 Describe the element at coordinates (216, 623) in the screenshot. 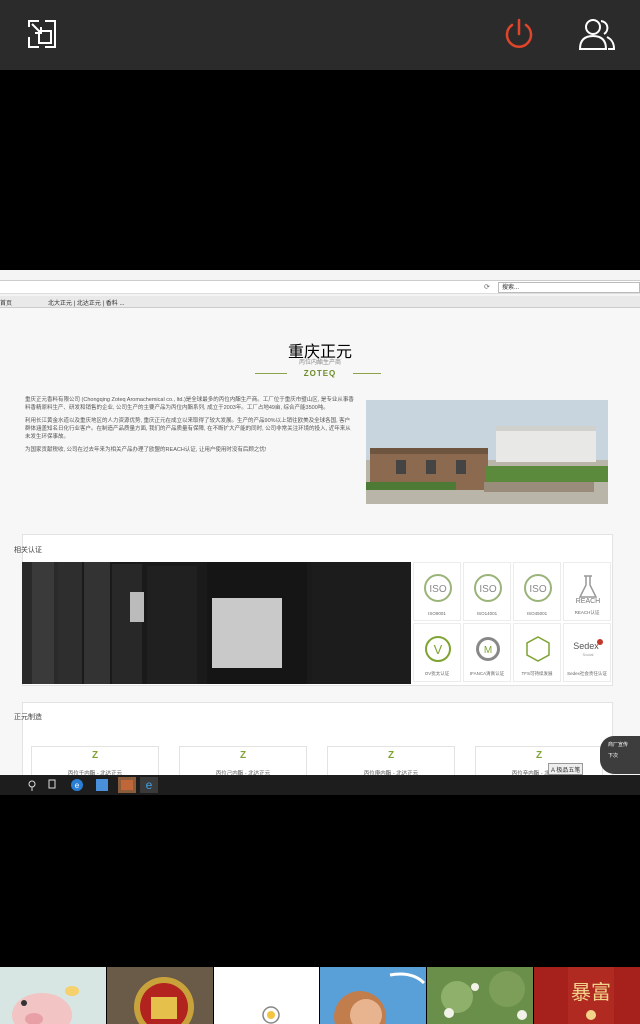

I see `drums-photo` at that location.